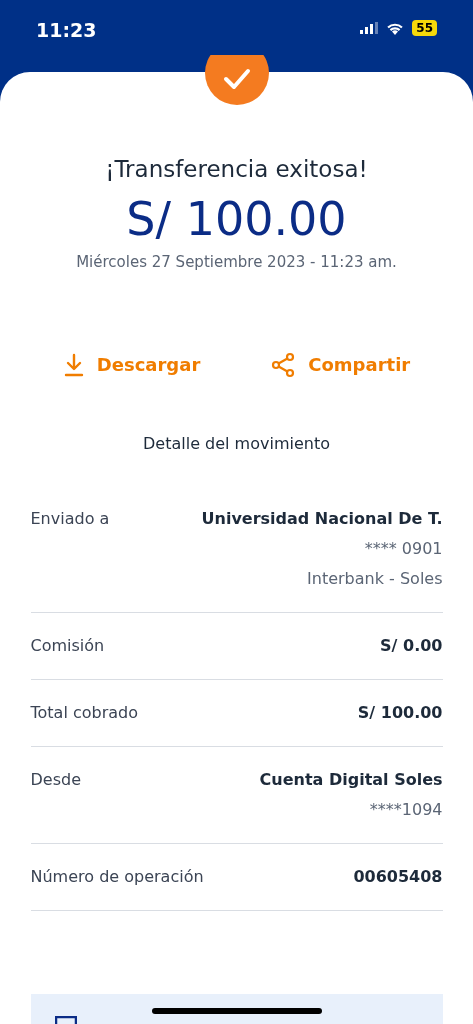  I want to click on wifi-icon, so click(395, 28).